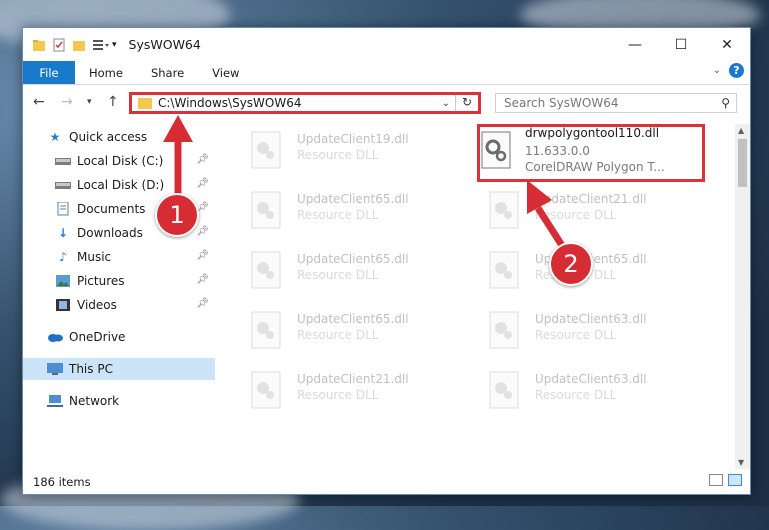  Describe the element at coordinates (97, 305) in the screenshot. I see `sidebar-item-label: Videos` at that location.